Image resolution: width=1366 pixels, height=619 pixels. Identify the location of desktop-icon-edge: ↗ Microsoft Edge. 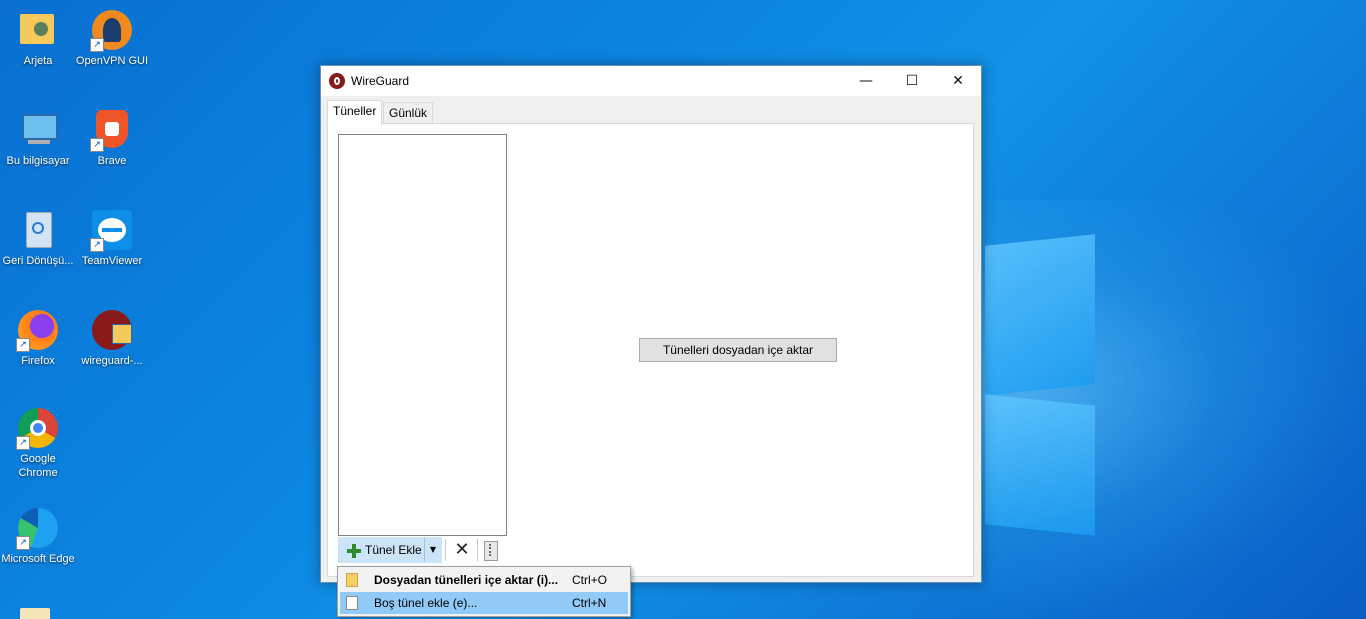
(38, 537).